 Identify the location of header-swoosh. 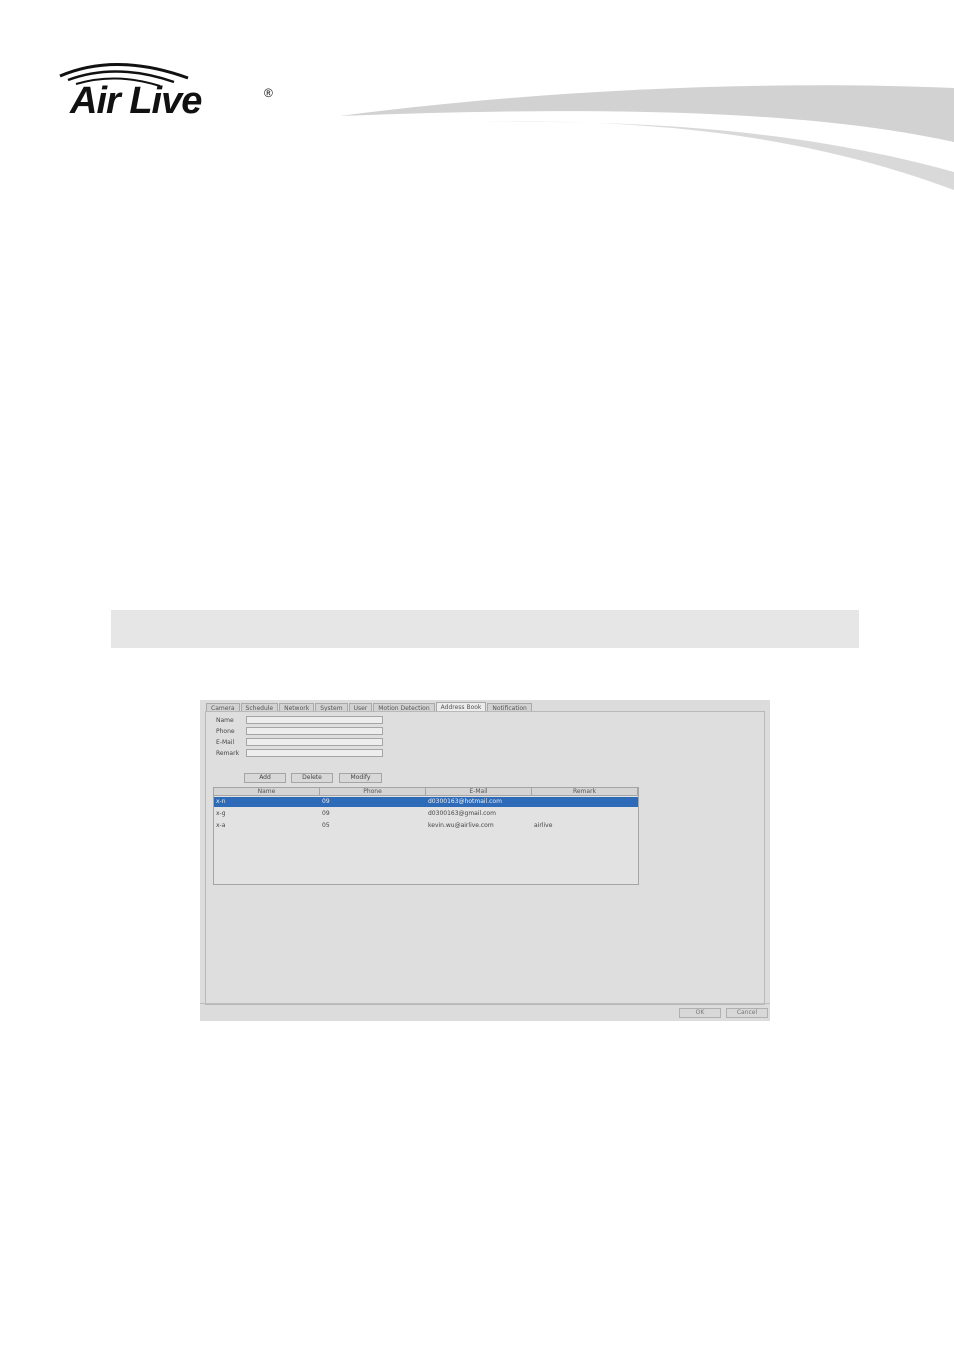
(647, 137).